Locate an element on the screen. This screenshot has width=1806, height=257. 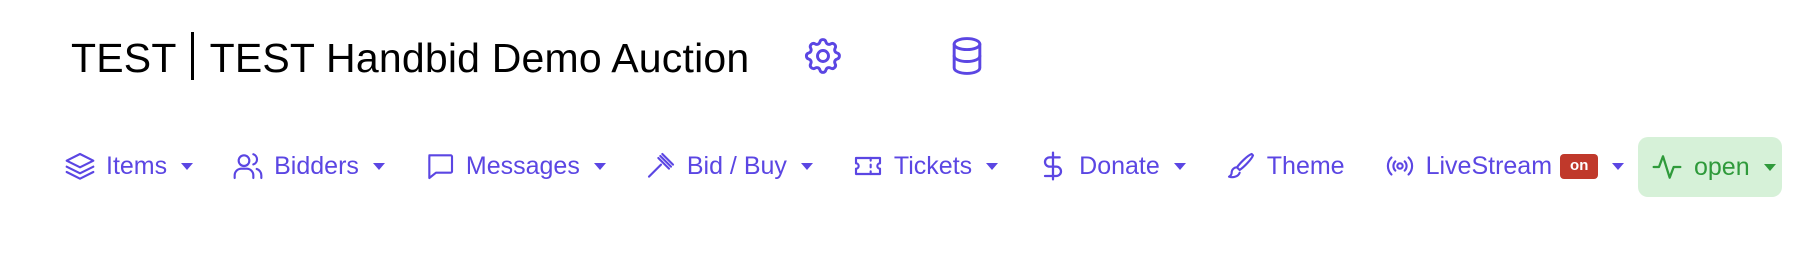
message-square-icon is located at coordinates (440, 166).